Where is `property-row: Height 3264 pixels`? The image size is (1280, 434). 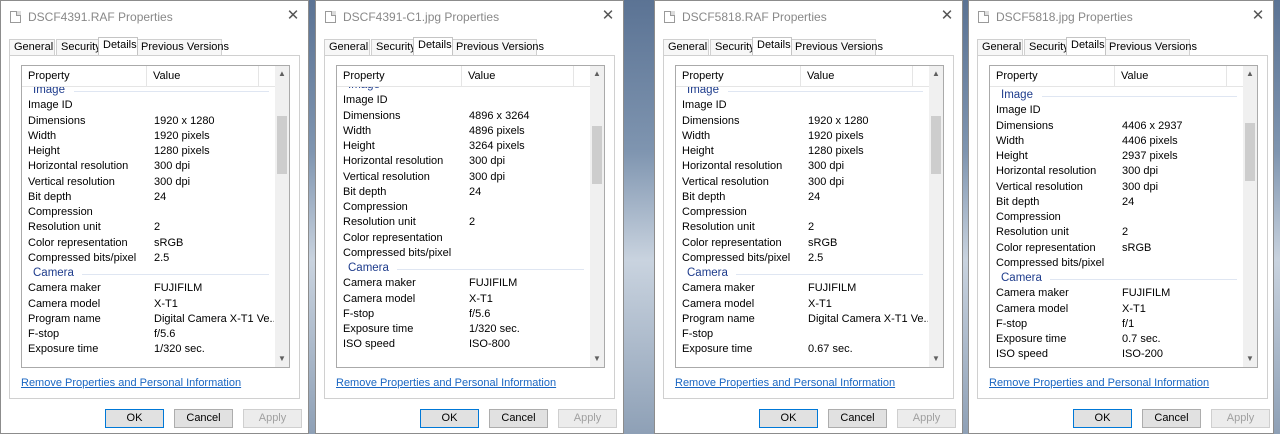
property-row: Height 3264 pixels is located at coordinates (463, 146).